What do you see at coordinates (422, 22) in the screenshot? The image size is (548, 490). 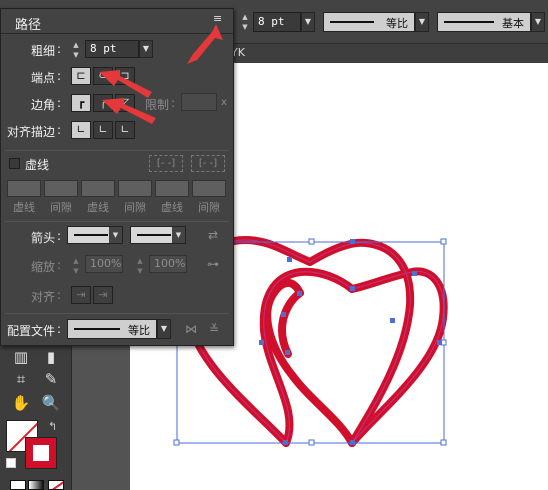 I see `variable-width-dropdown: ▼` at bounding box center [422, 22].